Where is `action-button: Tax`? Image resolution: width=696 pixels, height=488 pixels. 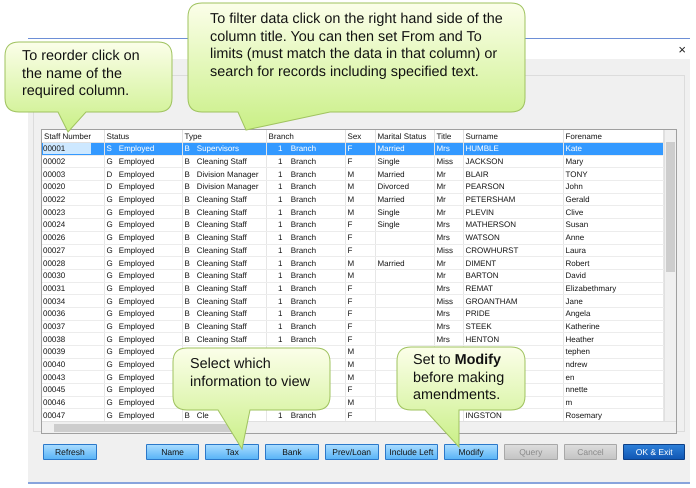
action-button: Tax is located at coordinates (232, 452).